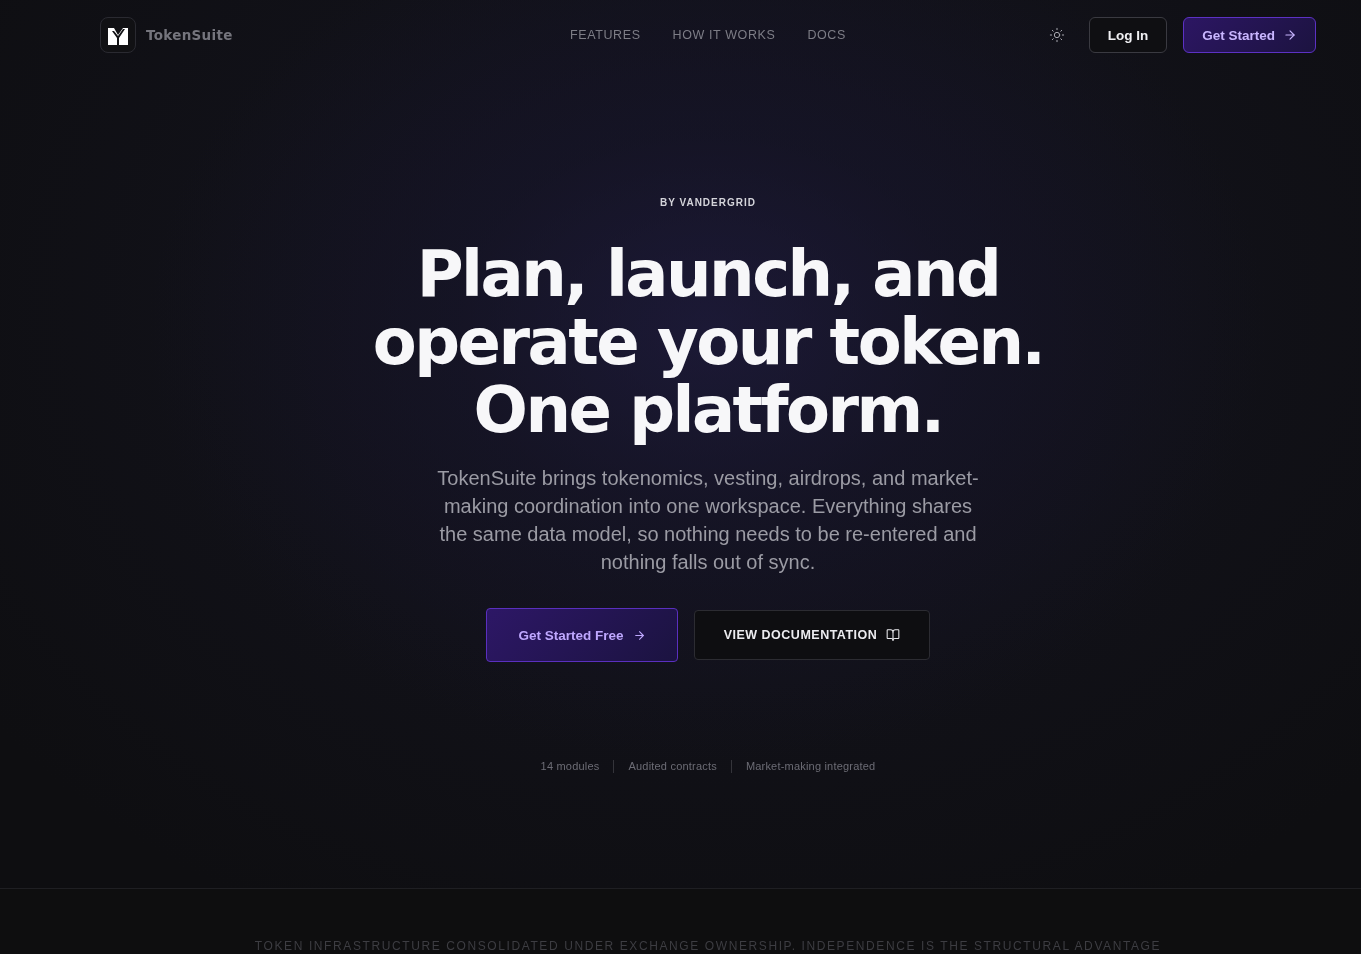  What do you see at coordinates (1056, 35) in the screenshot?
I see `sun-icon` at bounding box center [1056, 35].